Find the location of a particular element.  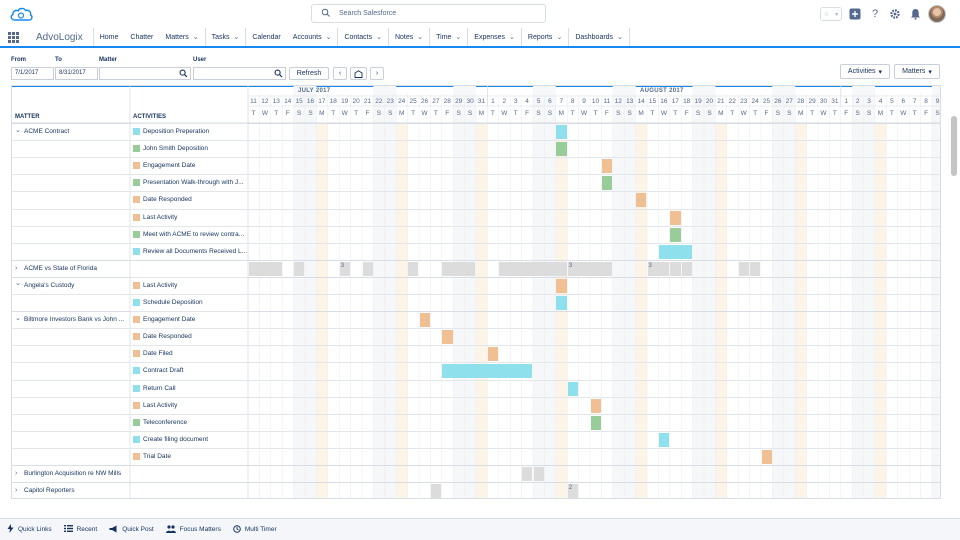

nav-item-contacts: Contacts ⌄ is located at coordinates (363, 37).